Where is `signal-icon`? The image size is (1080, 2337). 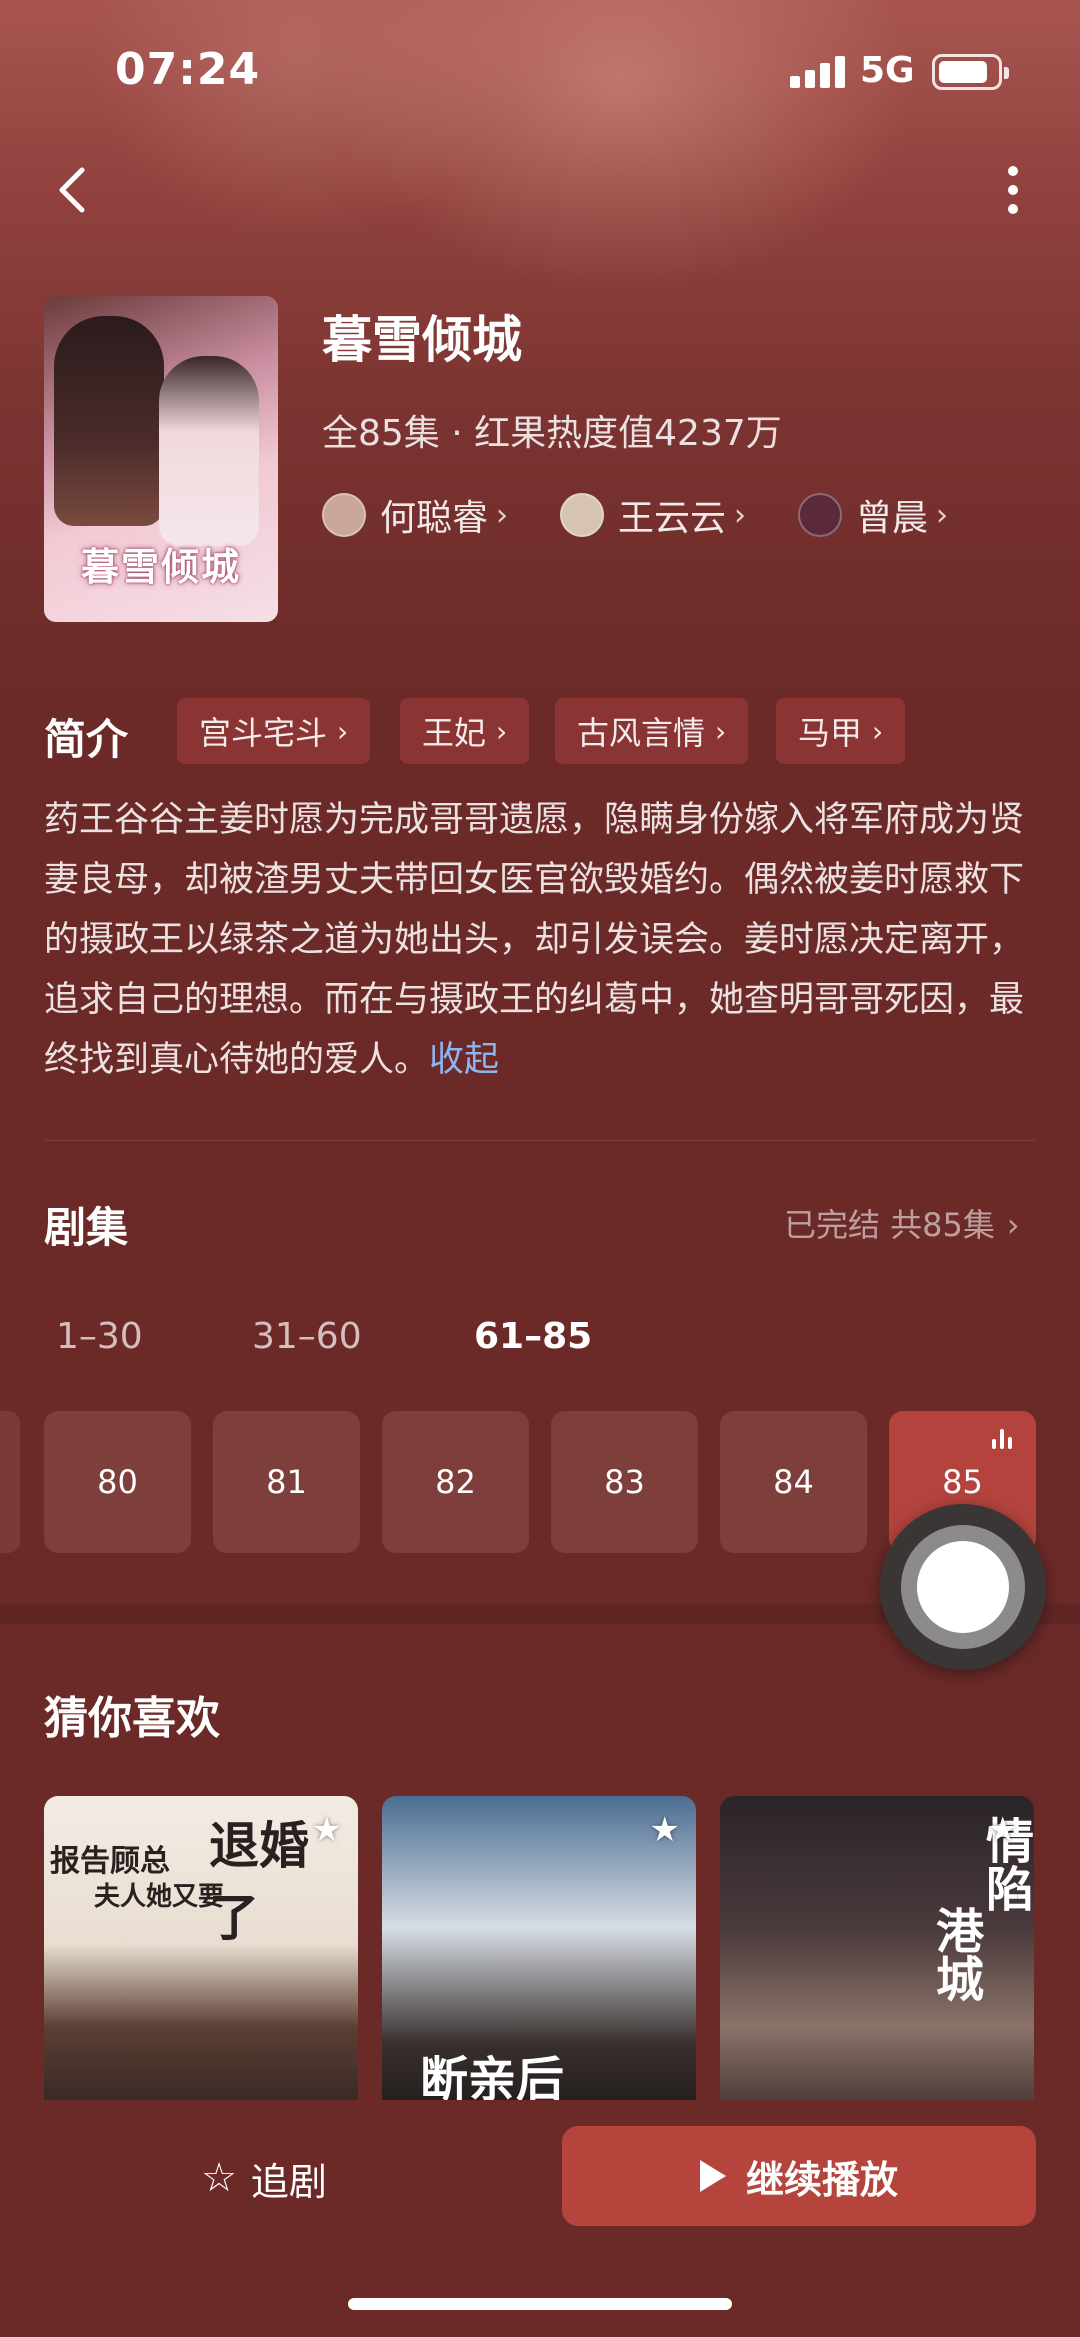
signal-icon is located at coordinates (818, 72).